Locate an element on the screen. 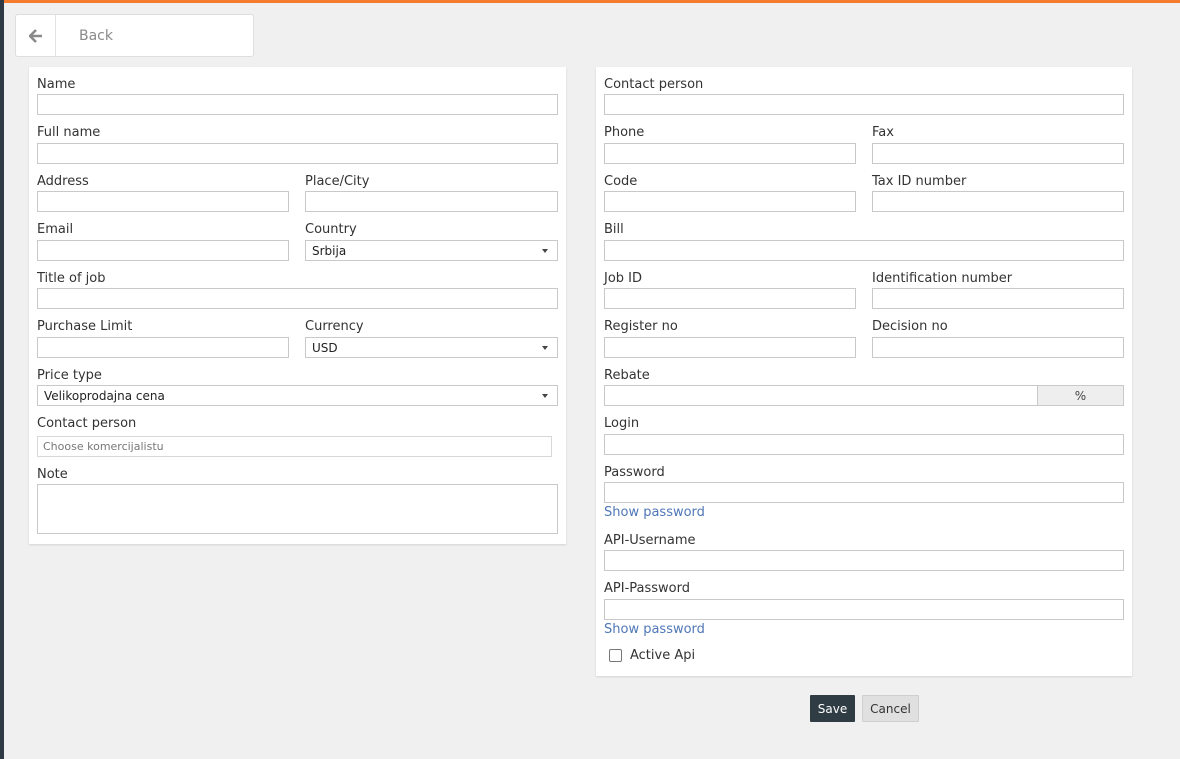 This screenshot has width=1180, height=759. purchase-limit-input is located at coordinates (163, 347).